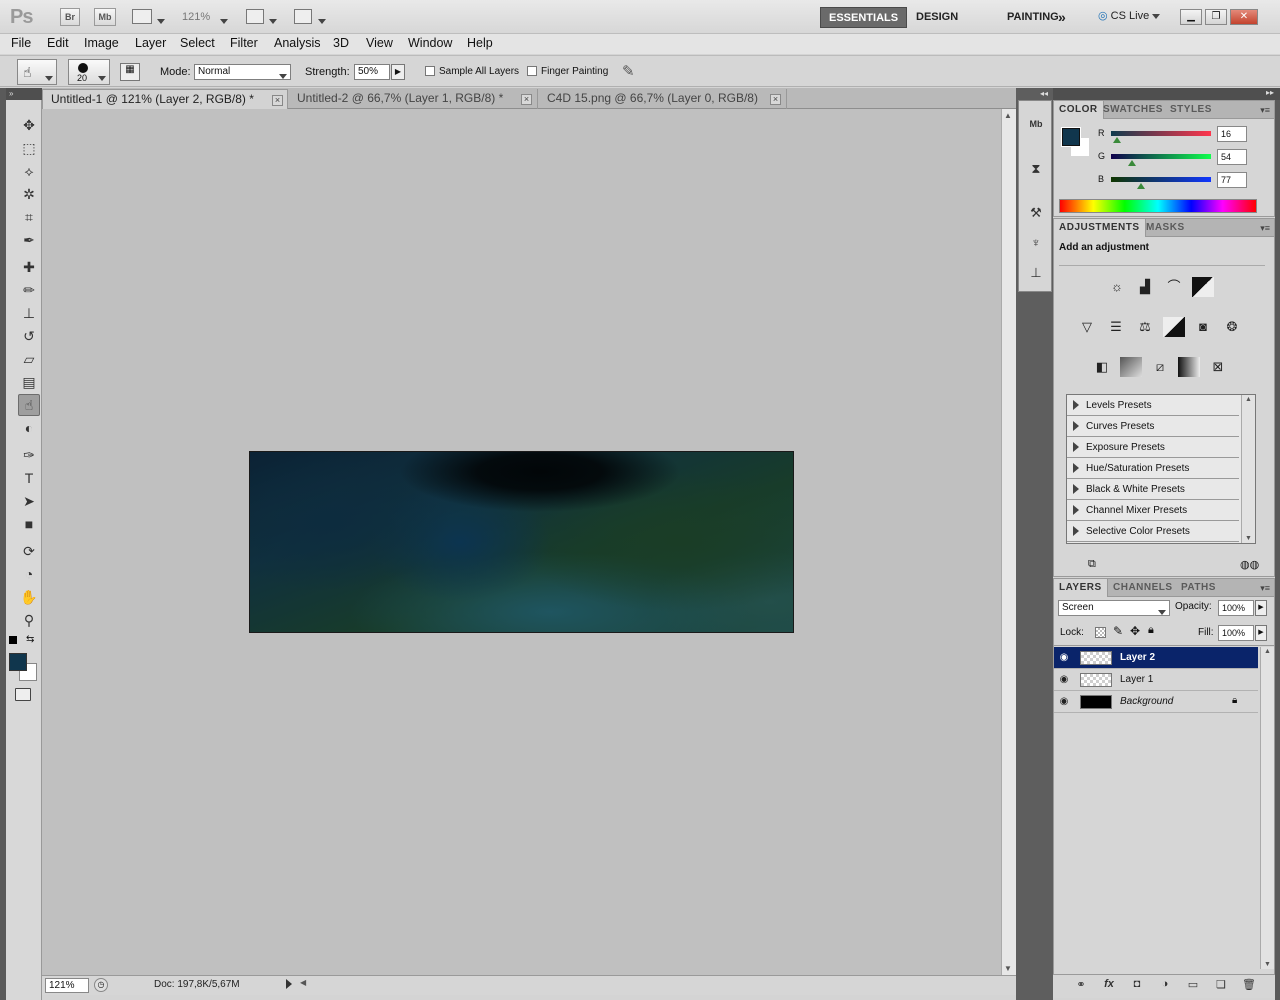  I want to click on crop-tool-icon: ⌗, so click(29, 217).